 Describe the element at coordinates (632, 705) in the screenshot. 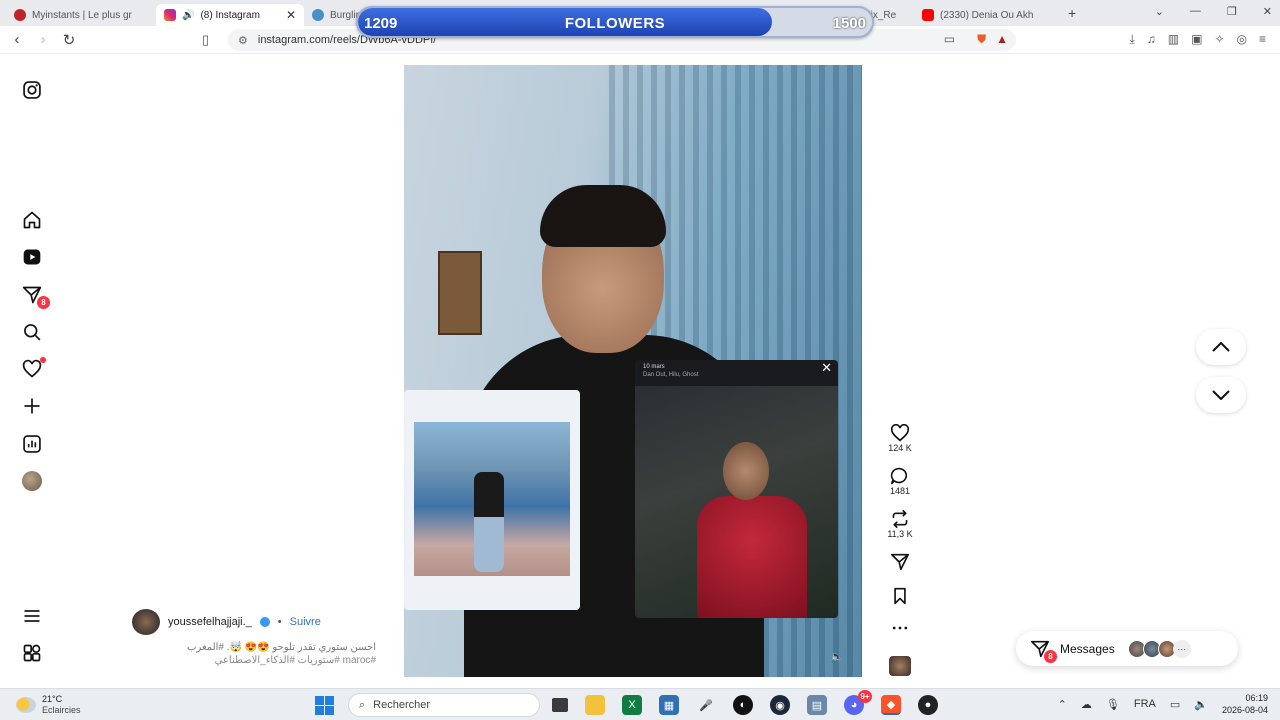

I see `excel-icon: X` at that location.